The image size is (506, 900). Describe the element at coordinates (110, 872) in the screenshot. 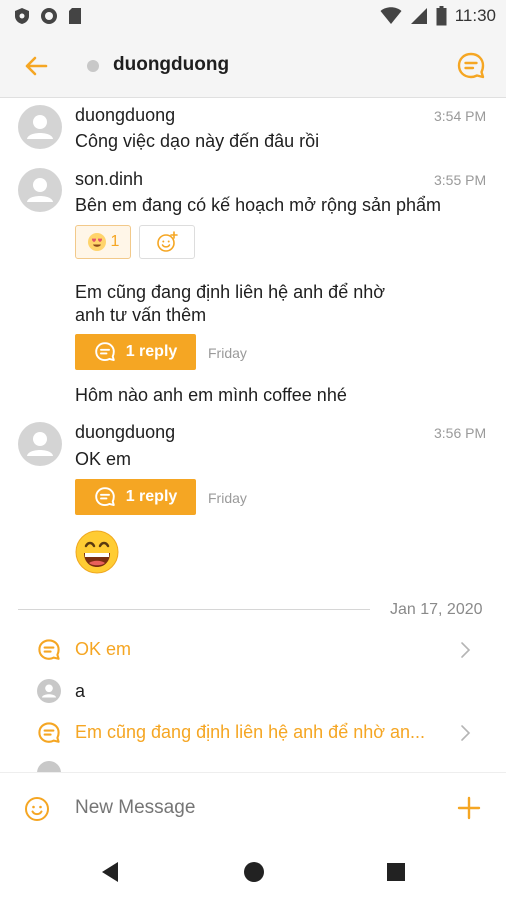

I see `back-triangle-icon` at that location.